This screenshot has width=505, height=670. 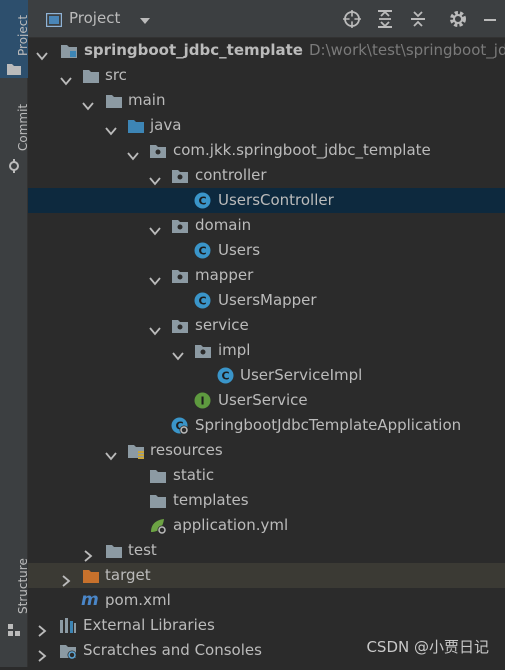 I want to click on tree-row-users: C Users, so click(x=266, y=250).